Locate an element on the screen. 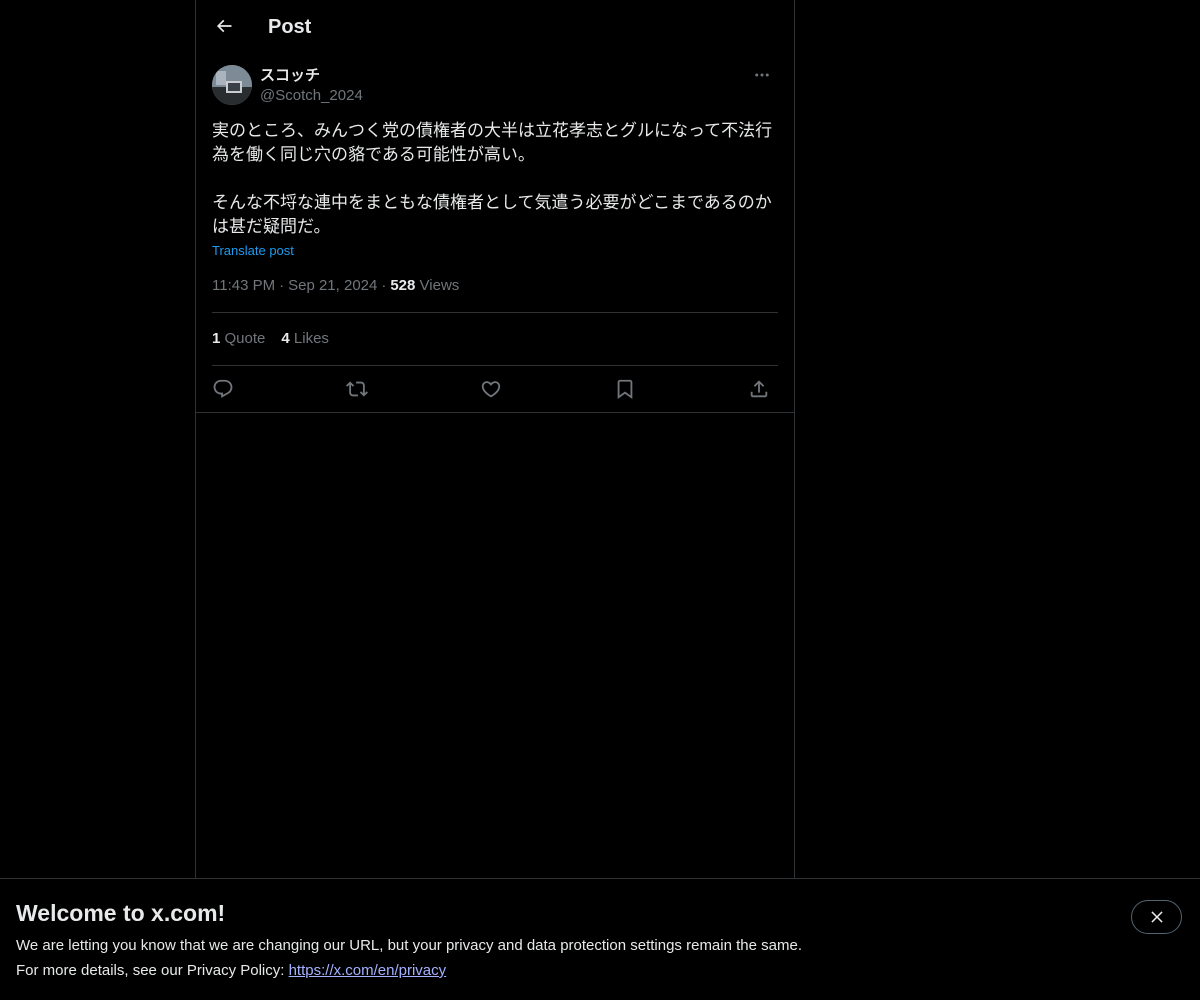  post-header: Post is located at coordinates (495, 26).